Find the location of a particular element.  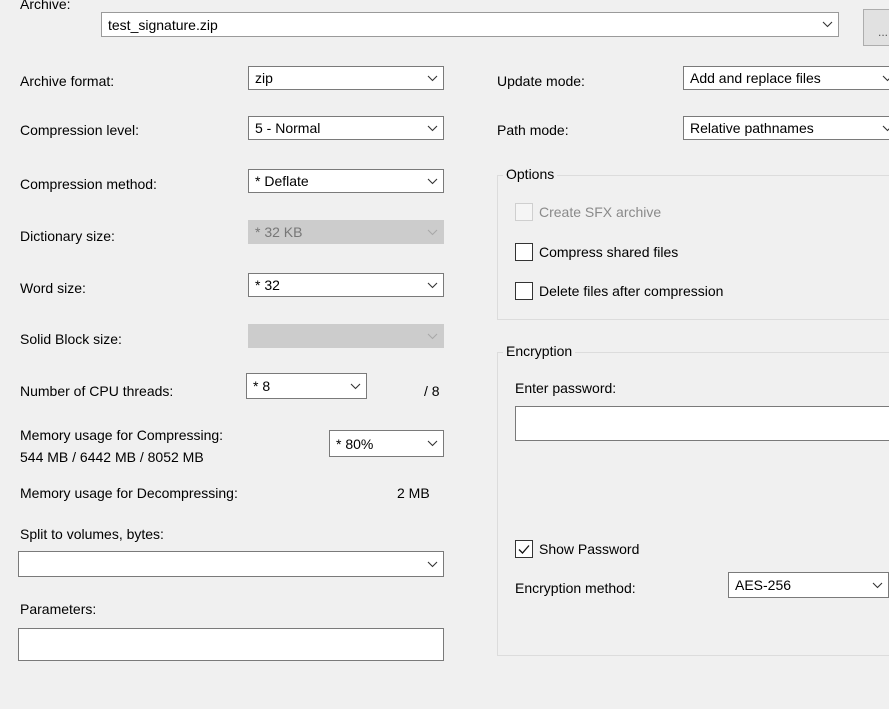

options-legend: Options is located at coordinates (530, 174).